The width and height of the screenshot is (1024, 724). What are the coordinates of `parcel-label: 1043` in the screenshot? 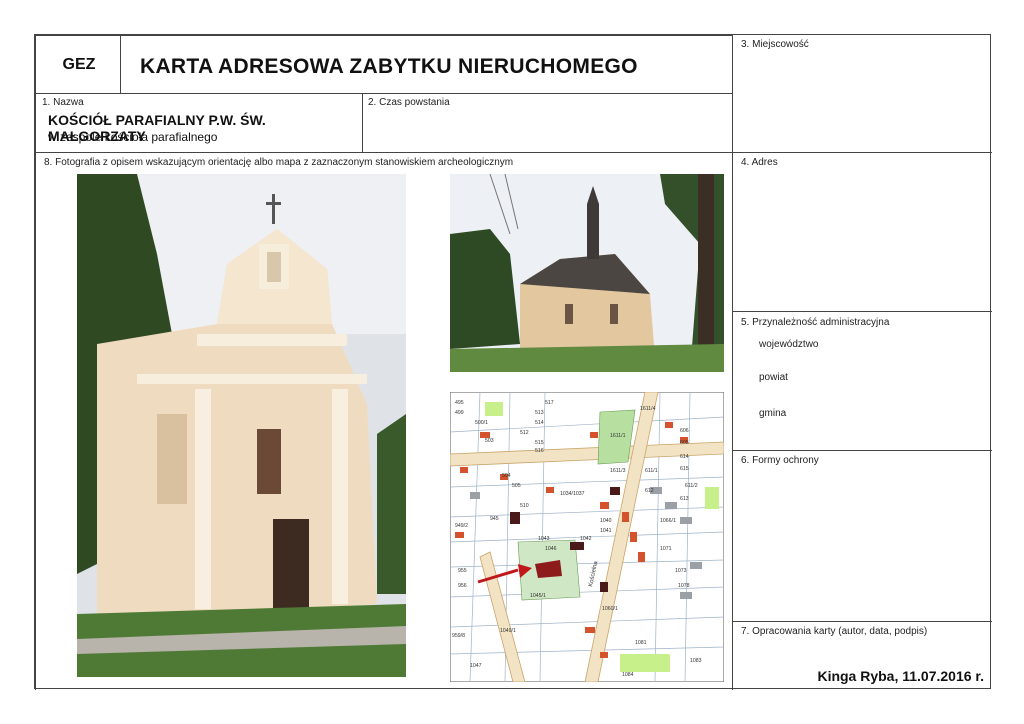 It's located at (544, 539).